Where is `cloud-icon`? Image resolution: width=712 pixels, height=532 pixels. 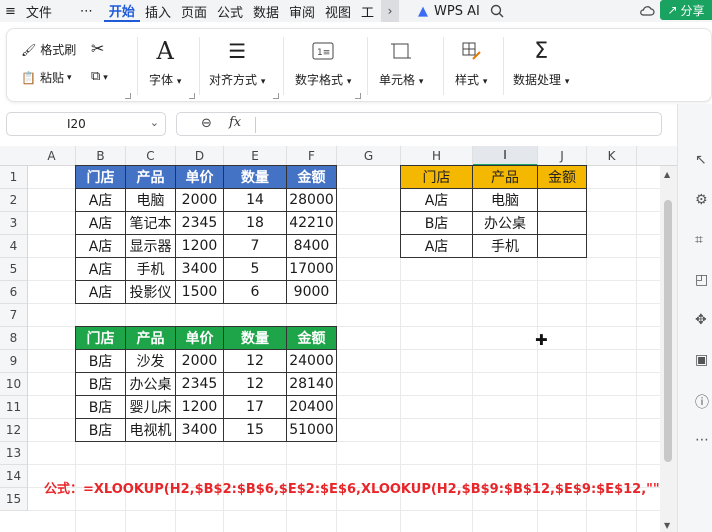
cloud-icon is located at coordinates (647, 11).